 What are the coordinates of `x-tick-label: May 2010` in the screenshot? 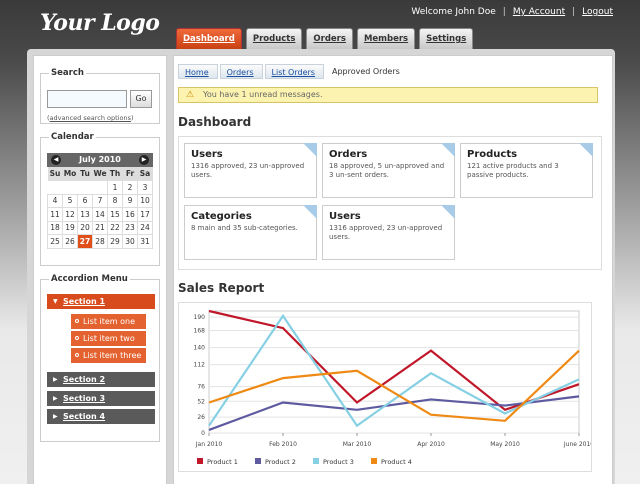 It's located at (505, 444).